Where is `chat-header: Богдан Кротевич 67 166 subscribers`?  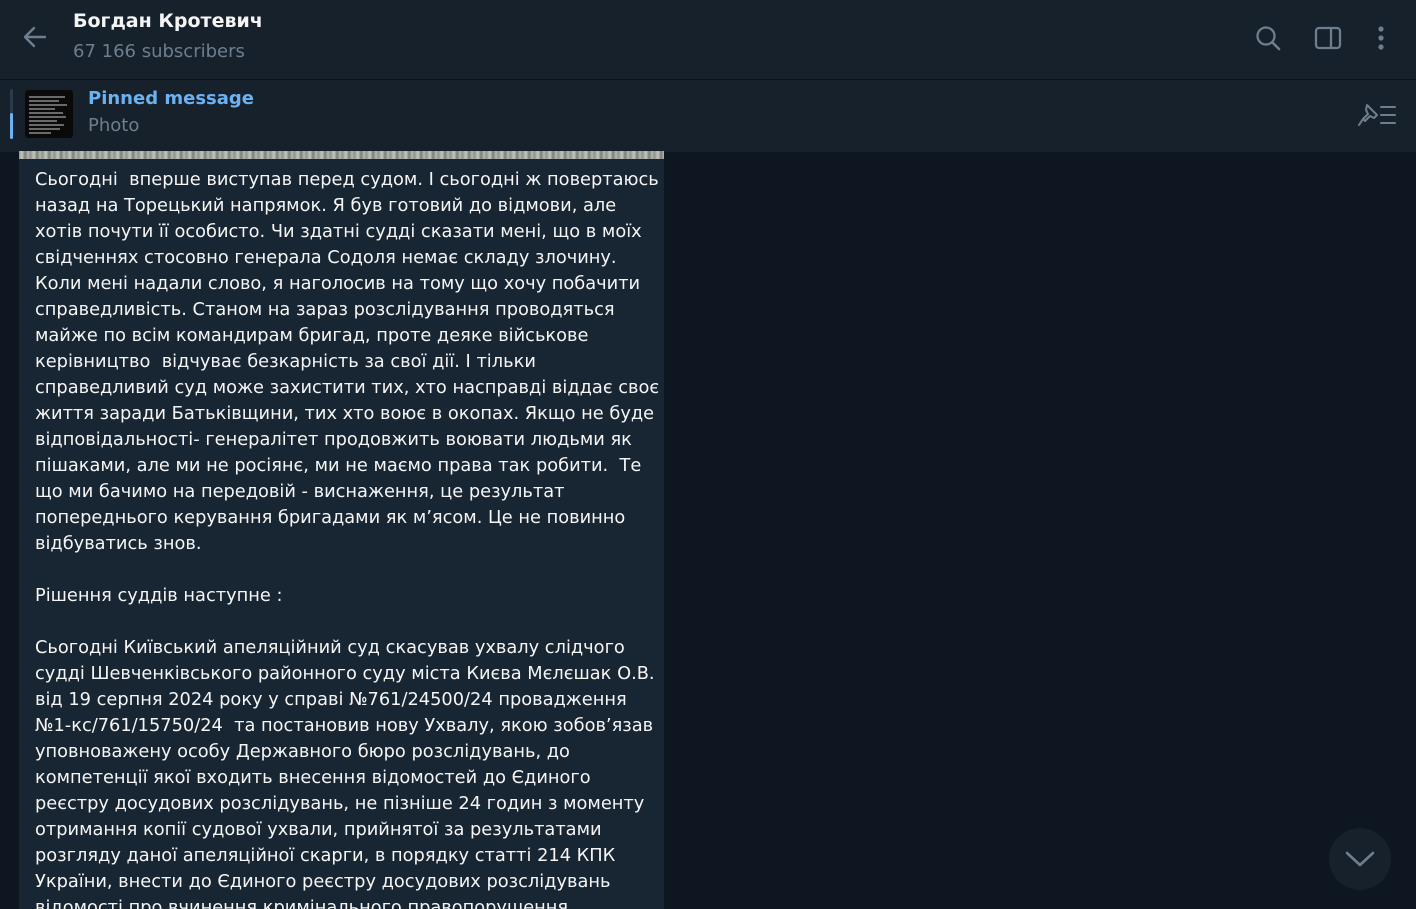 chat-header: Богдан Кротевич 67 166 subscribers is located at coordinates (708, 39).